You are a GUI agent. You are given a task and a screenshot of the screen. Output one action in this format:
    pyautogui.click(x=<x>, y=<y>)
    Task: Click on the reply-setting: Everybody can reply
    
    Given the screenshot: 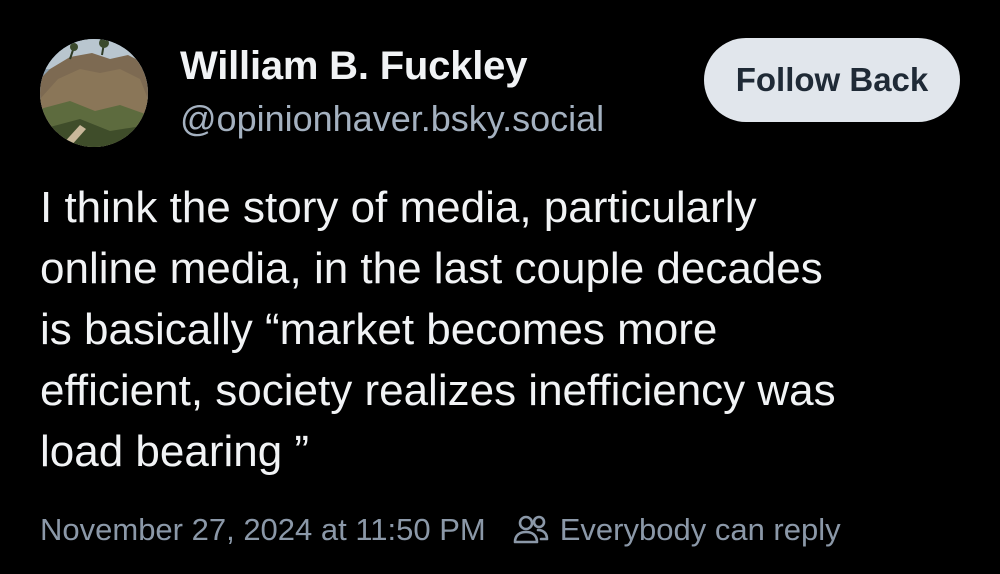 What is the action you would take?
    pyautogui.click(x=676, y=530)
    